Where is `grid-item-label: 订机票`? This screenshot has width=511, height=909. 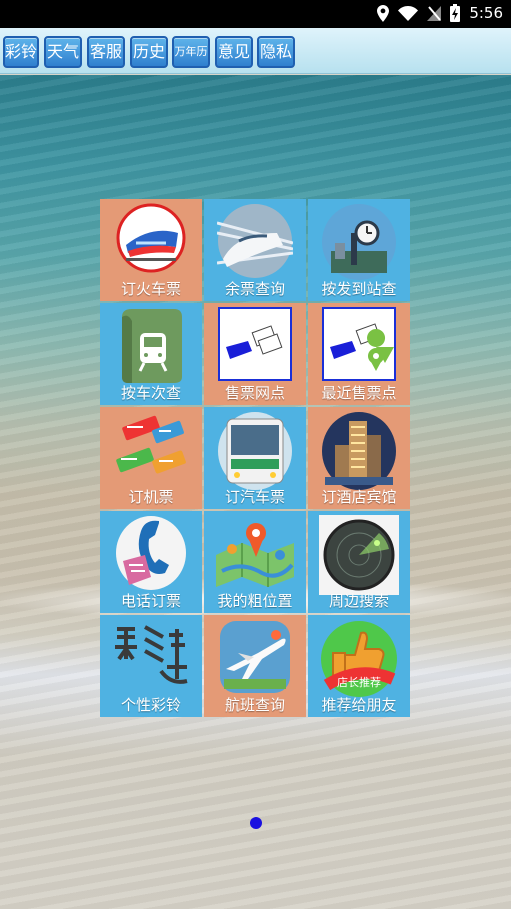
grid-item-label: 订机票 is located at coordinates (151, 497).